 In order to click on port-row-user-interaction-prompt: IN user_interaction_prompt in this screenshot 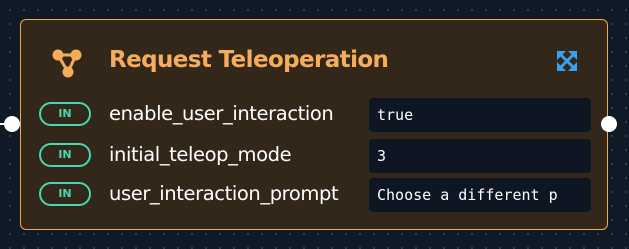, I will do `click(316, 195)`.